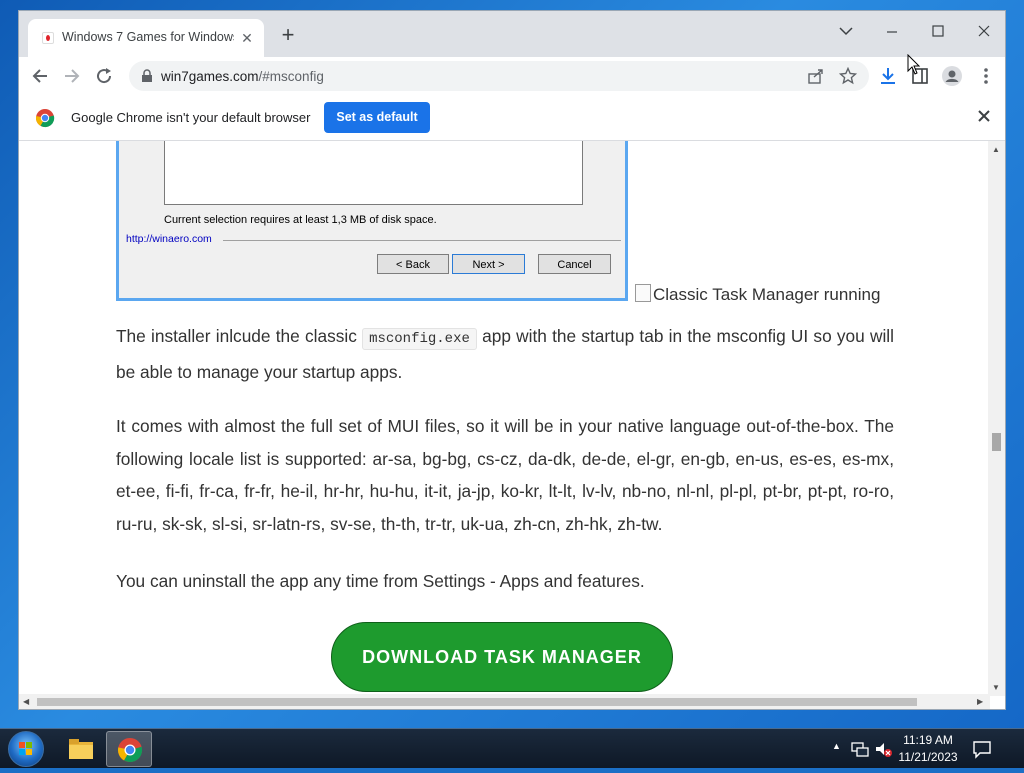 The image size is (1024, 773). What do you see at coordinates (373, 173) in the screenshot?
I see `installer-list-box` at bounding box center [373, 173].